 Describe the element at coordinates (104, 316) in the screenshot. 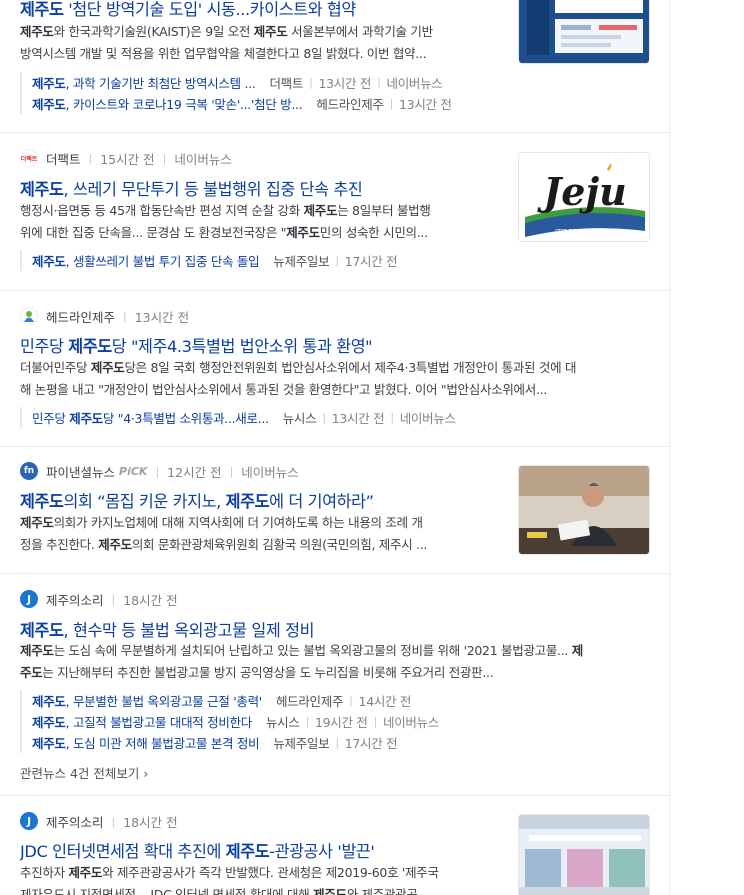

I see `press-info: 헤드라인제주 | 13시간 전` at that location.